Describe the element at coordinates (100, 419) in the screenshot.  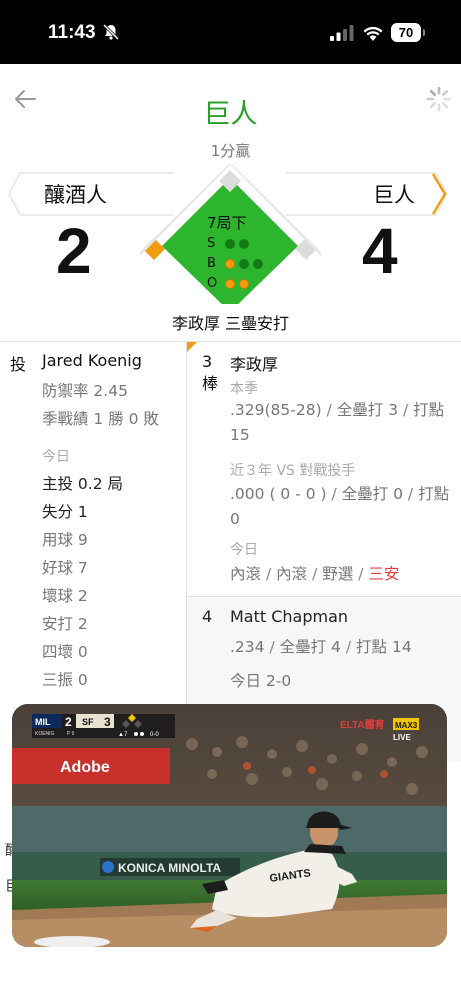
I see `pitcher-record: 季戰績 1 勝 0 敗` at that location.